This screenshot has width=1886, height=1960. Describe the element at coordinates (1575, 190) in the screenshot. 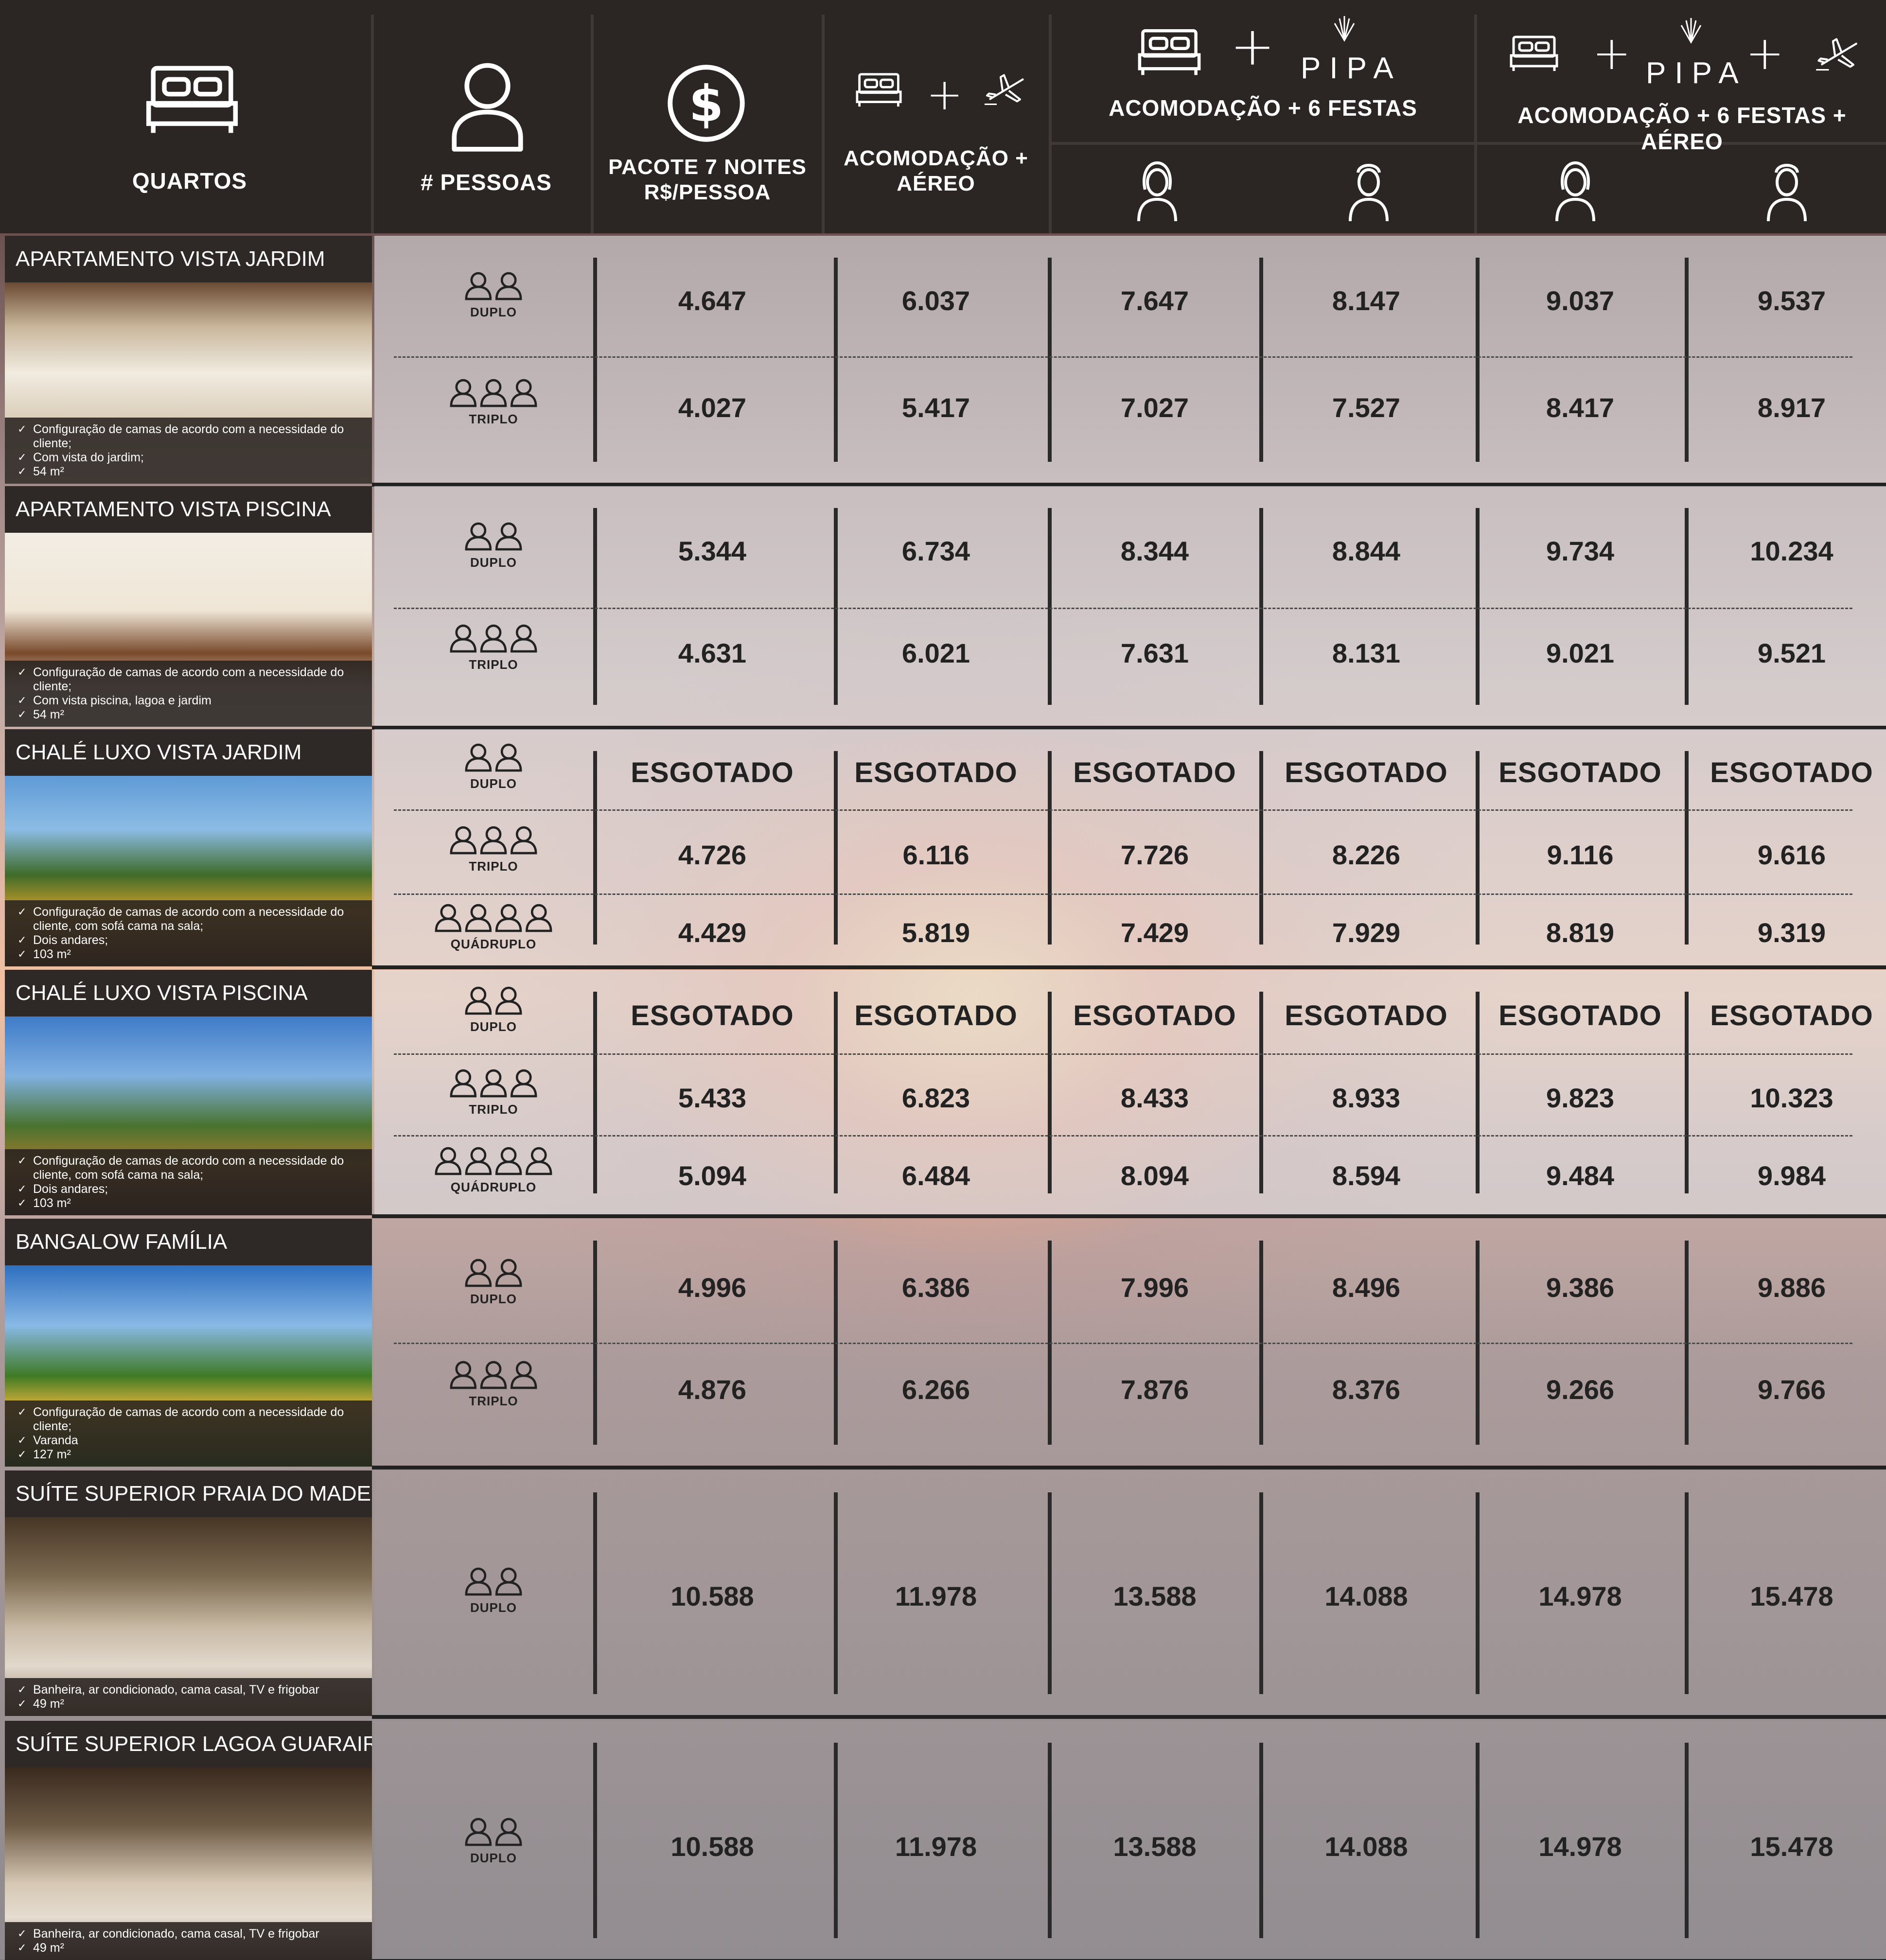

I see `woman-icon` at that location.